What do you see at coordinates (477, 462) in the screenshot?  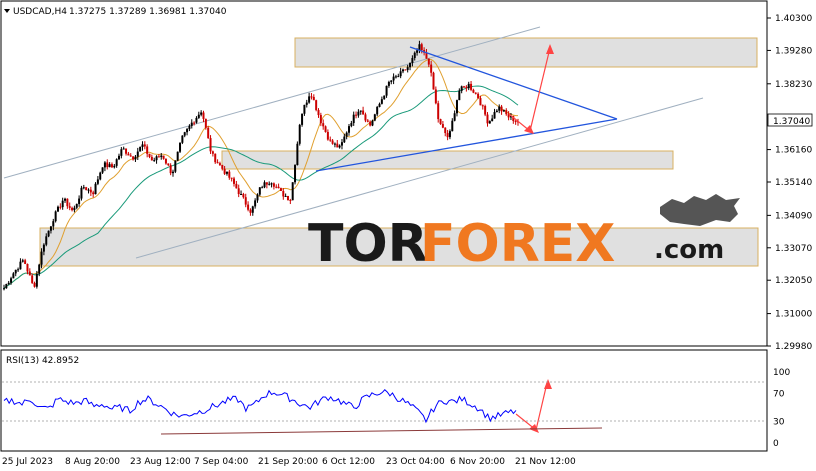 I see `time-label: 6 Nov 20:00` at bounding box center [477, 462].